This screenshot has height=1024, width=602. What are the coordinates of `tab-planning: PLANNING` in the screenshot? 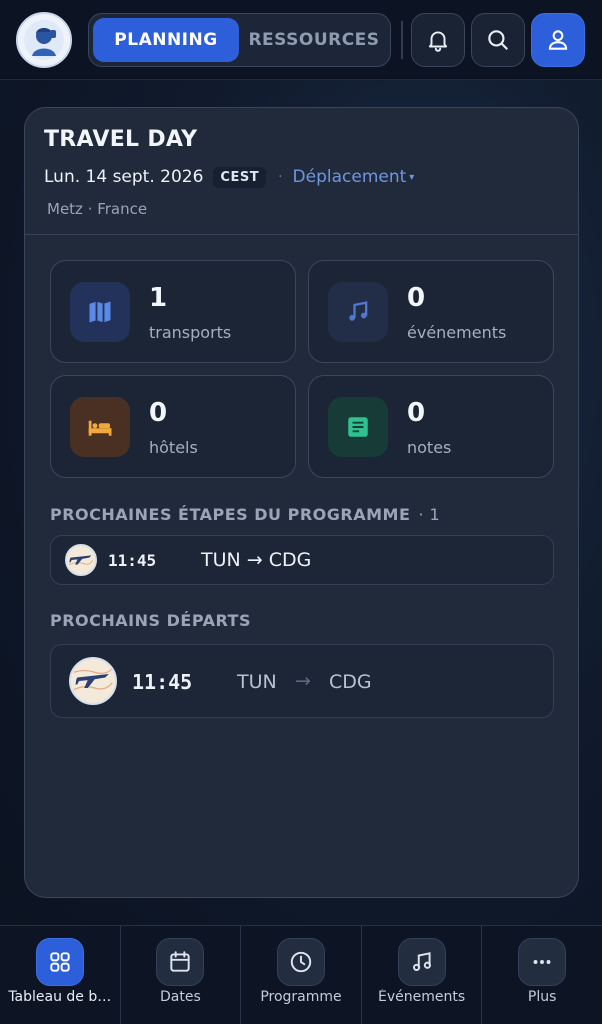 It's located at (166, 40).